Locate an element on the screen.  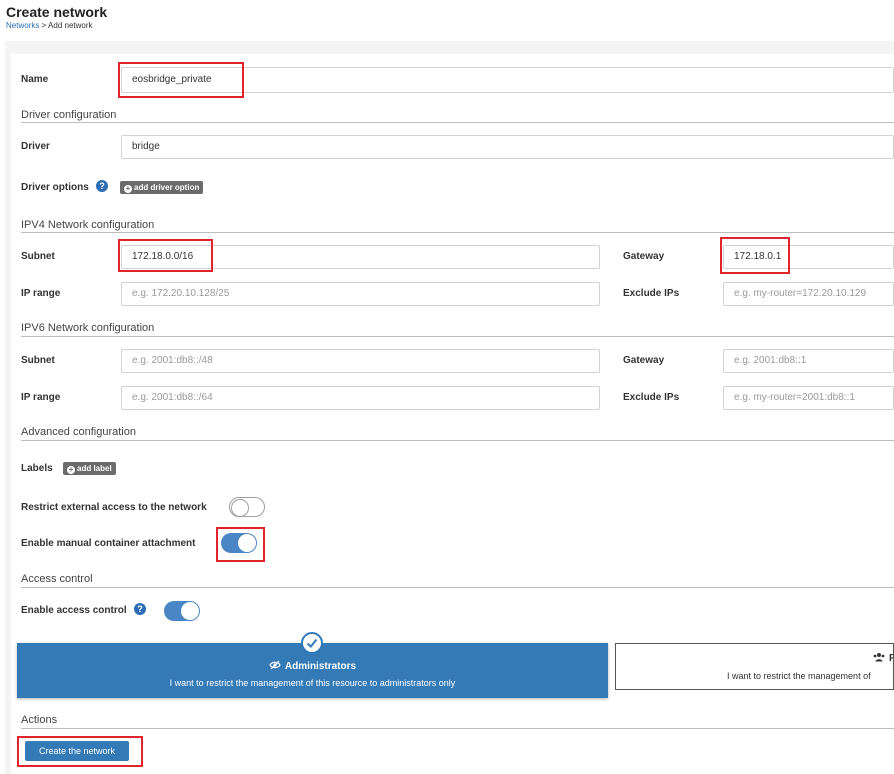
ipv6-subnet-input: e.g. 2001:db8::/48 is located at coordinates (360, 361).